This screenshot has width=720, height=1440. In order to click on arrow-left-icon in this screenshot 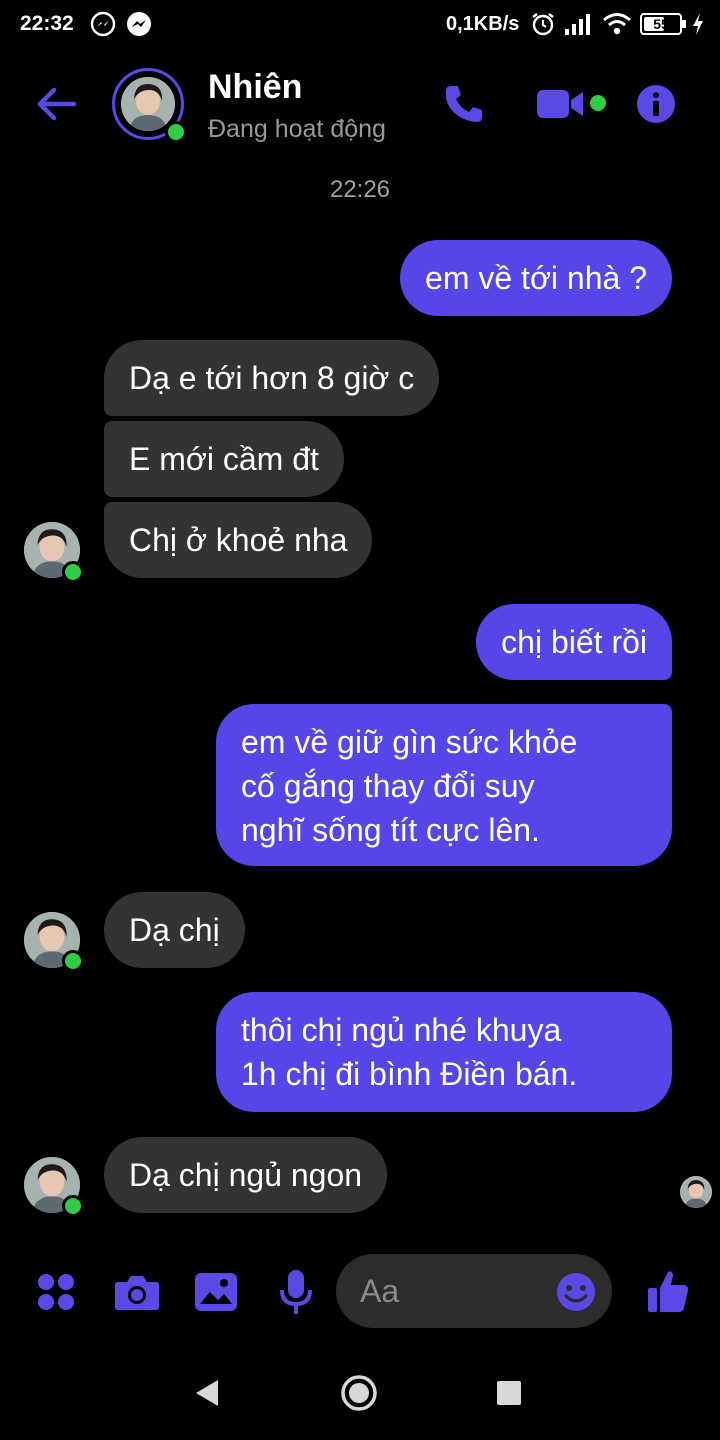, I will do `click(56, 104)`.